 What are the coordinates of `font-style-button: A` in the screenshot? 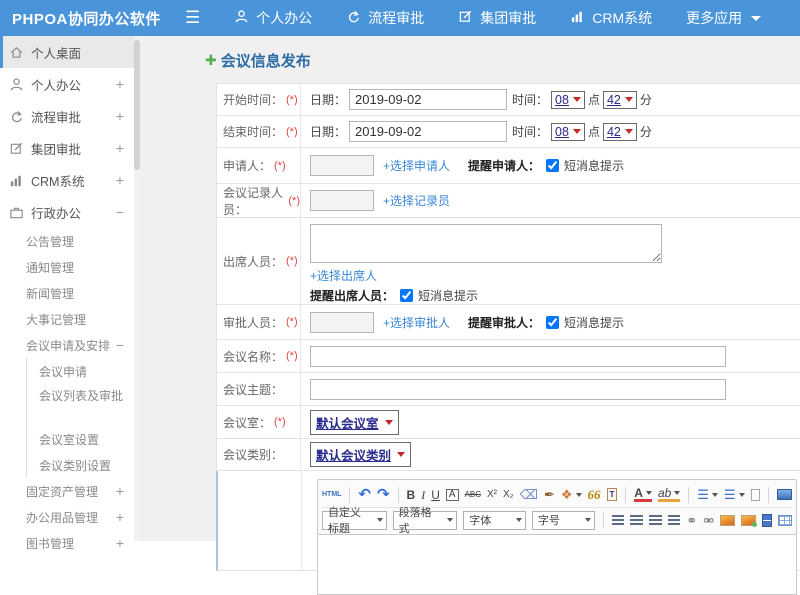 It's located at (452, 494).